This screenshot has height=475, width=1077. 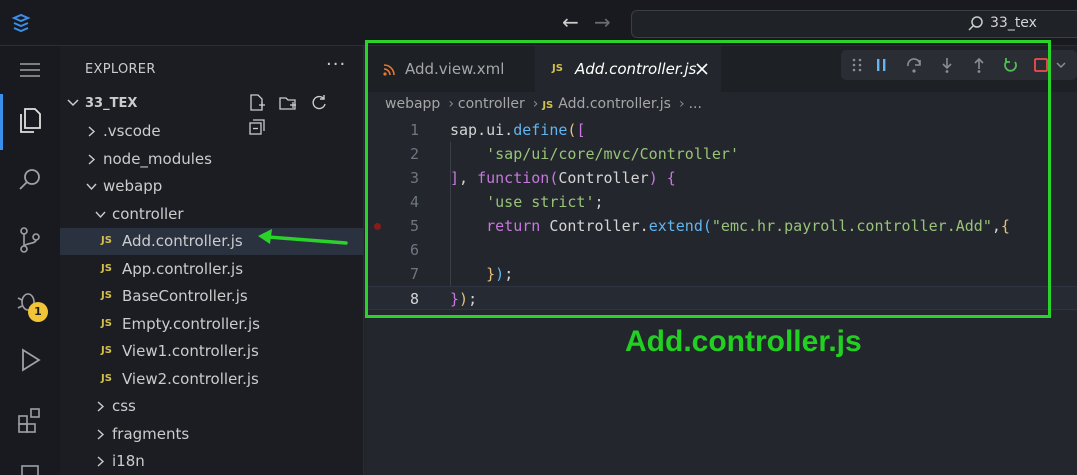 What do you see at coordinates (148, 214) in the screenshot?
I see `tree-item-label: controller` at bounding box center [148, 214].